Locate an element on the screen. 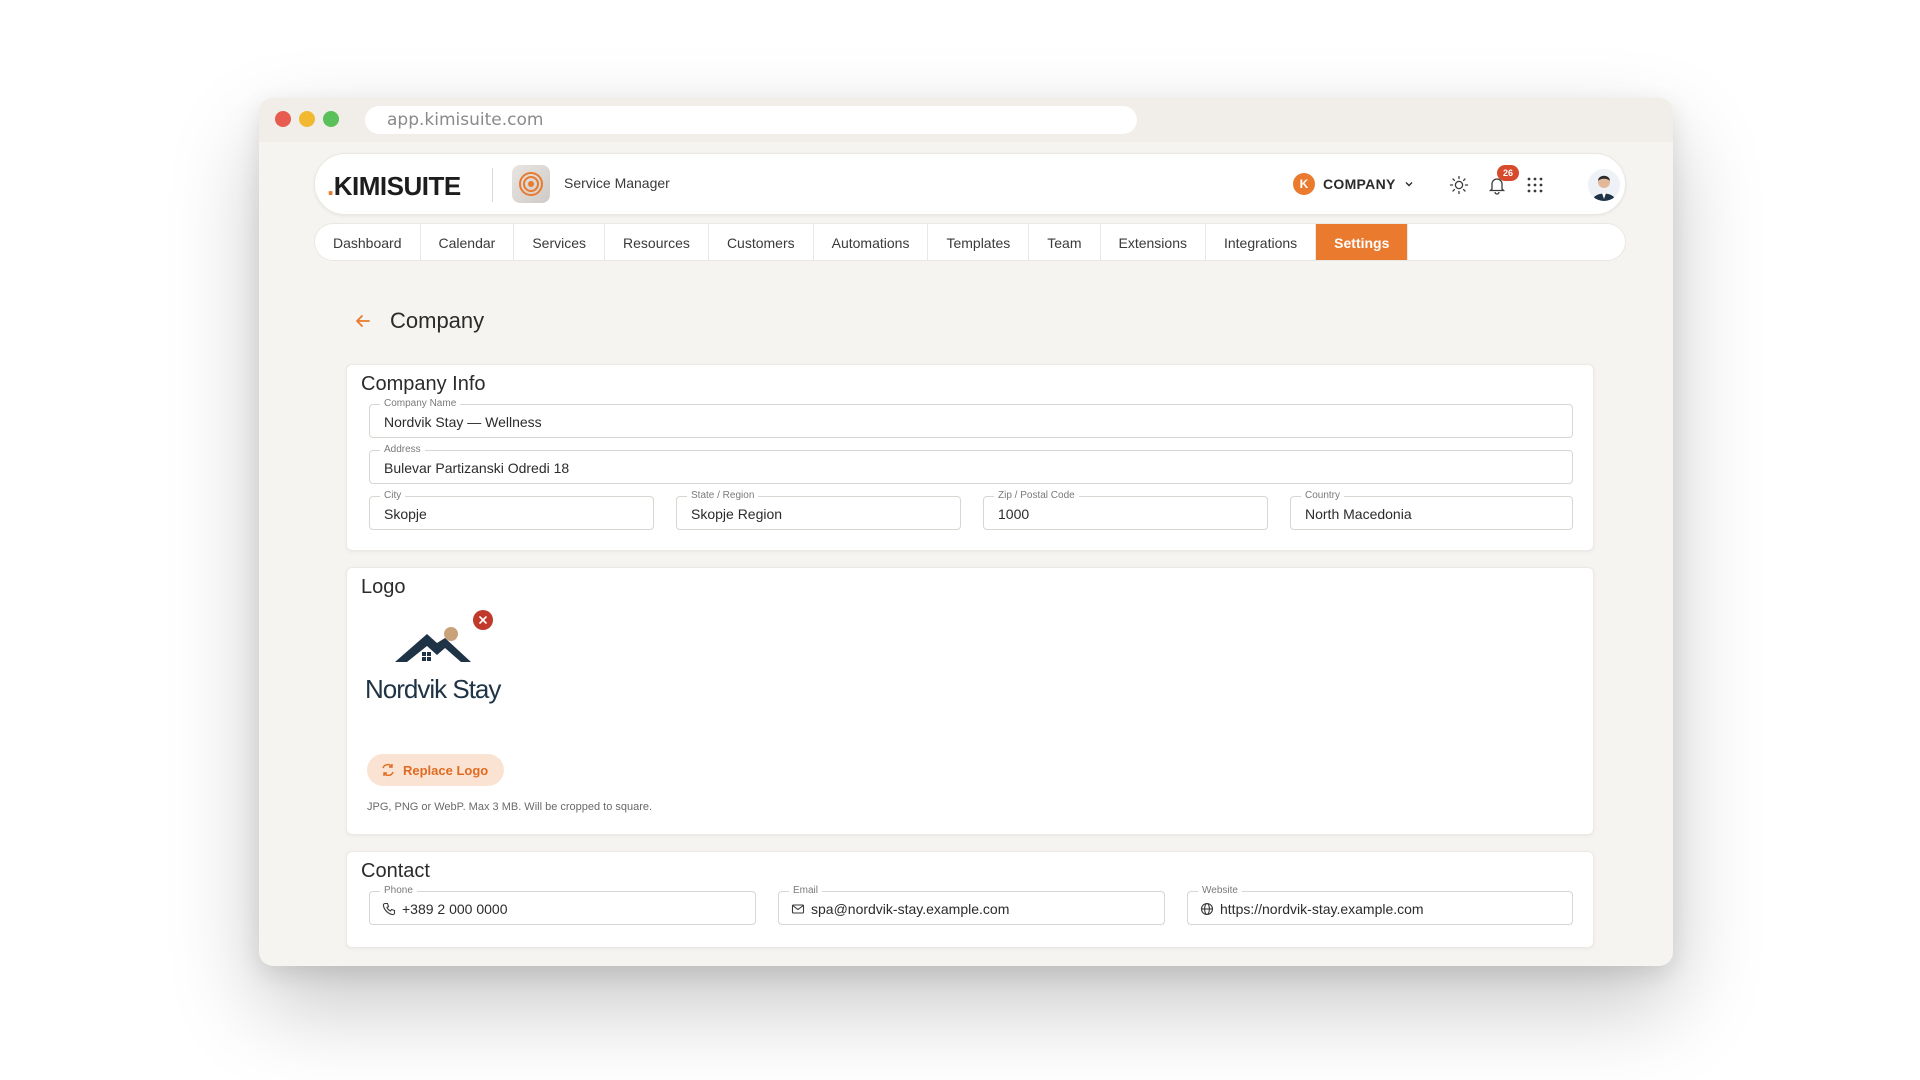  grid-icon is located at coordinates (1535, 185).